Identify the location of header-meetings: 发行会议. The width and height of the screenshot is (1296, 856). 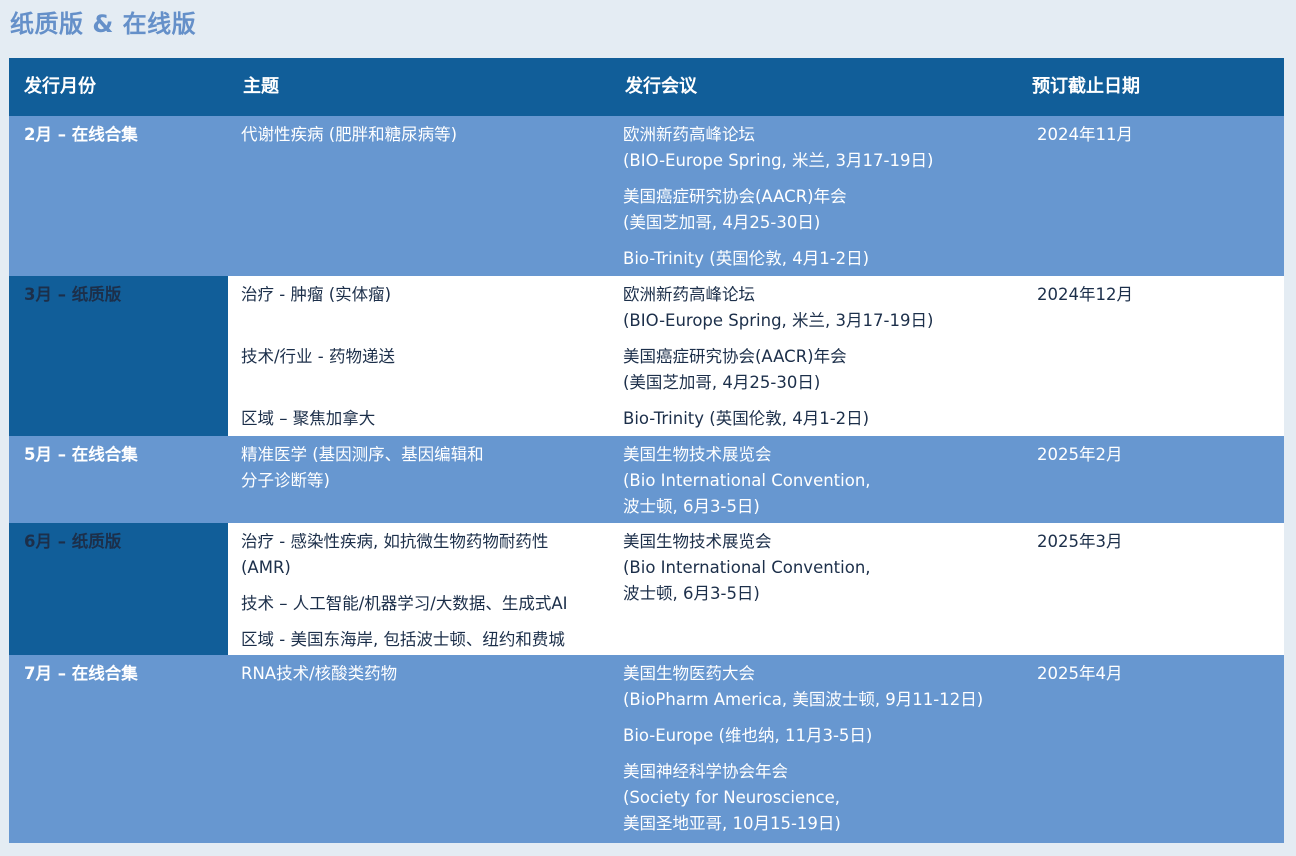
(661, 86).